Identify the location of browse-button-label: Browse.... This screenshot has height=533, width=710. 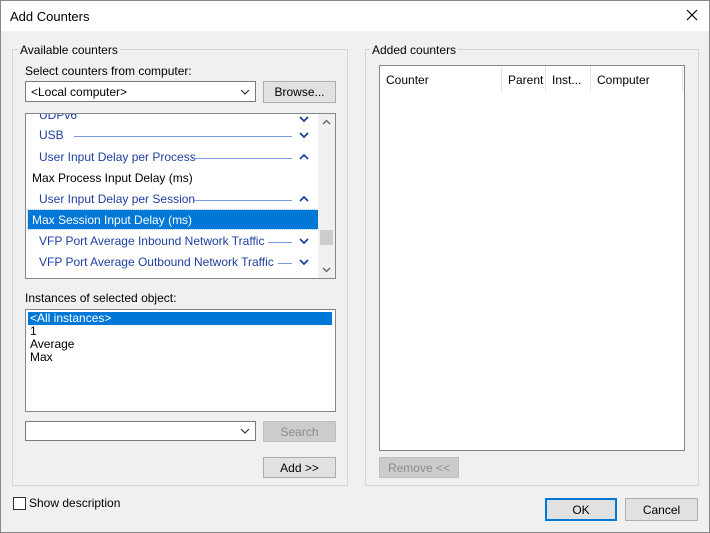
(299, 92).